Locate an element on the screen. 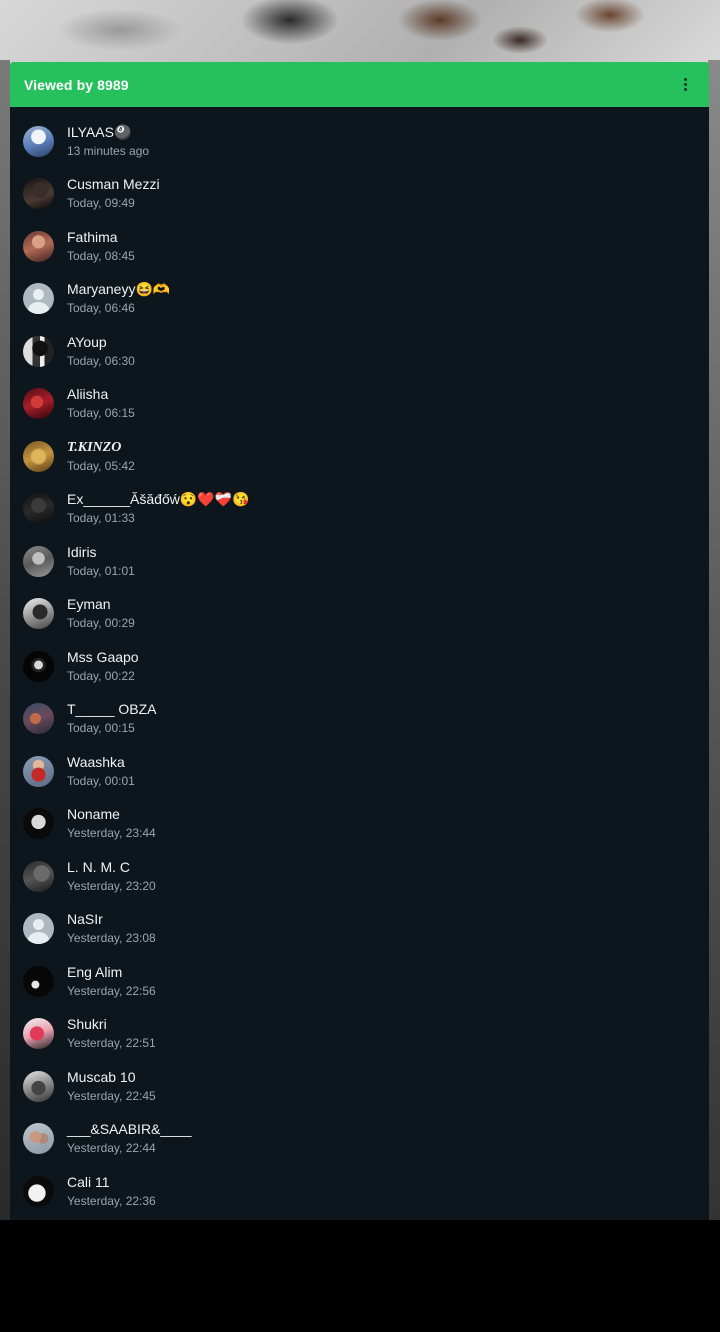  view-time: Today, 06:46 is located at coordinates (101, 308).